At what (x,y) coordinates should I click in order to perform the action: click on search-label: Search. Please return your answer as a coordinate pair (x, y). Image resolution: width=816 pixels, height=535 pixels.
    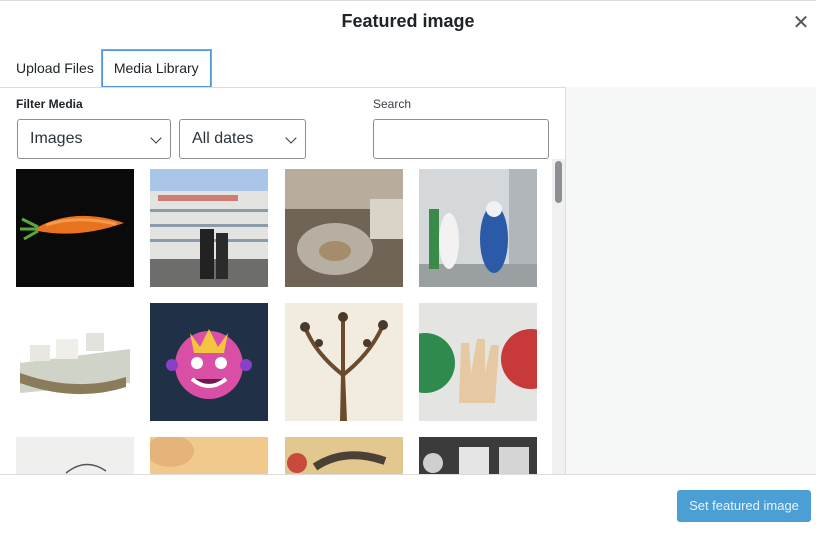
    Looking at the image, I should click on (392, 104).